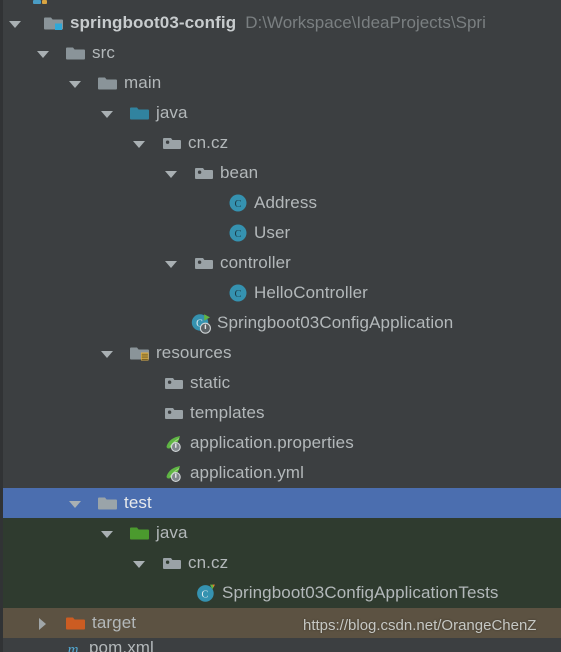 This screenshot has height=652, width=561. Describe the element at coordinates (280, 173) in the screenshot. I see `tree-row-bean: bean` at that location.